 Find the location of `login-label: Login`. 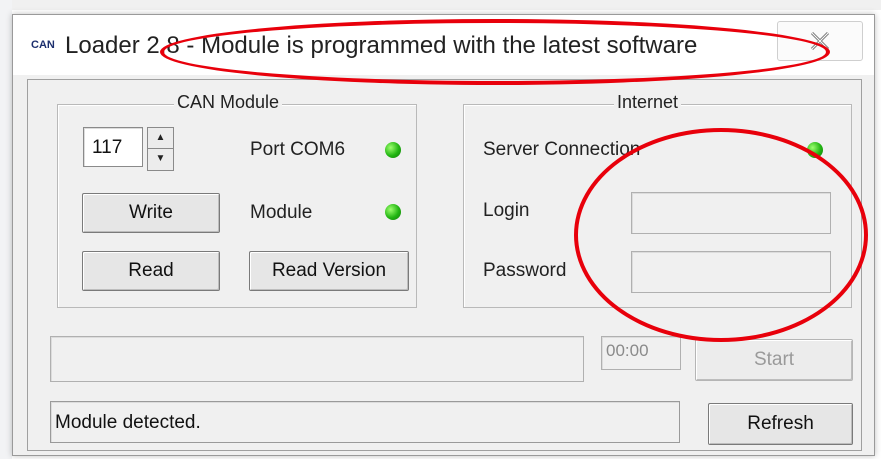

login-label: Login is located at coordinates (506, 210).